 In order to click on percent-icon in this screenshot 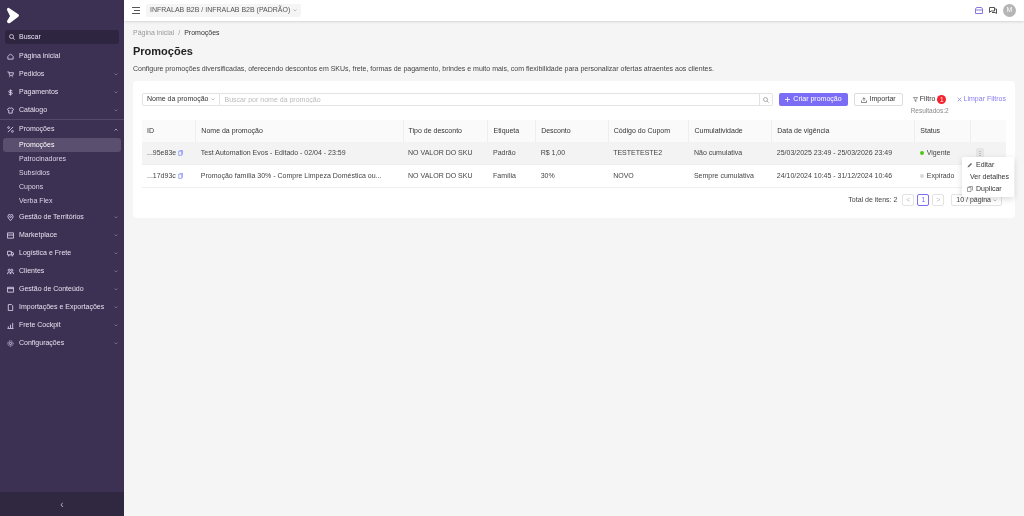, I will do `click(10, 129)`.